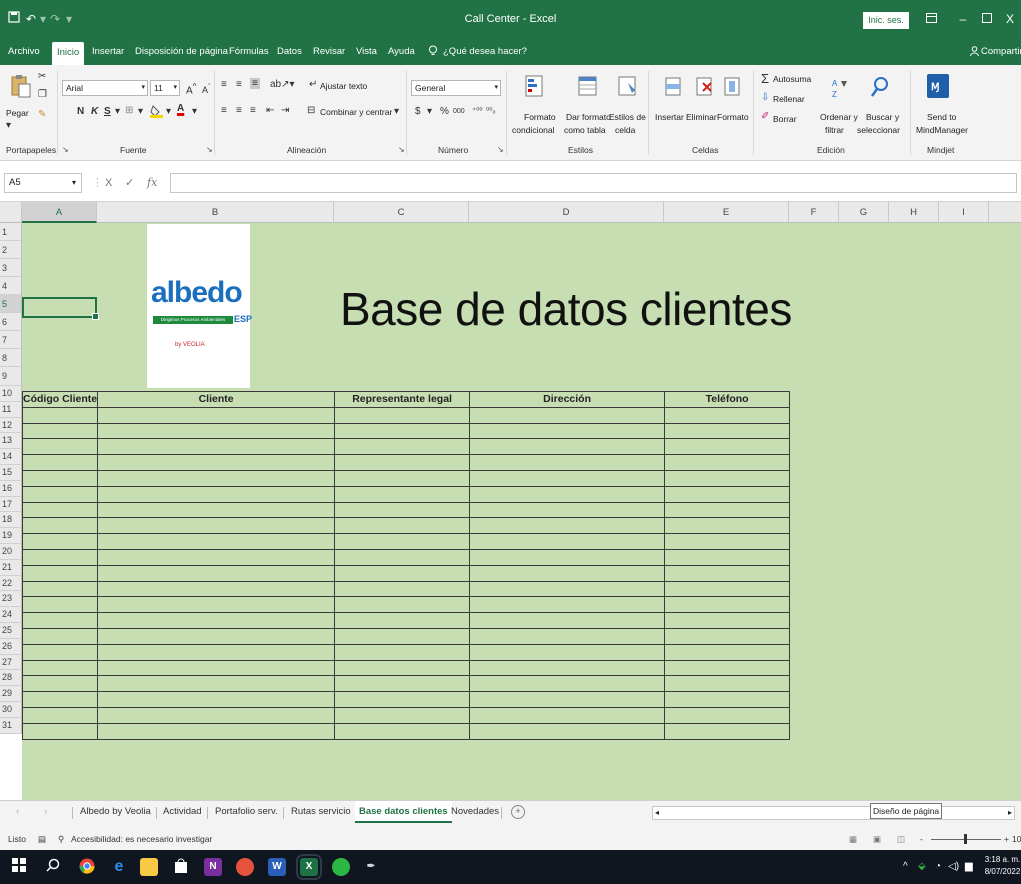 This screenshot has height=884, width=1021. I want to click on underline-dropdown-icon: ▾, so click(117, 111).